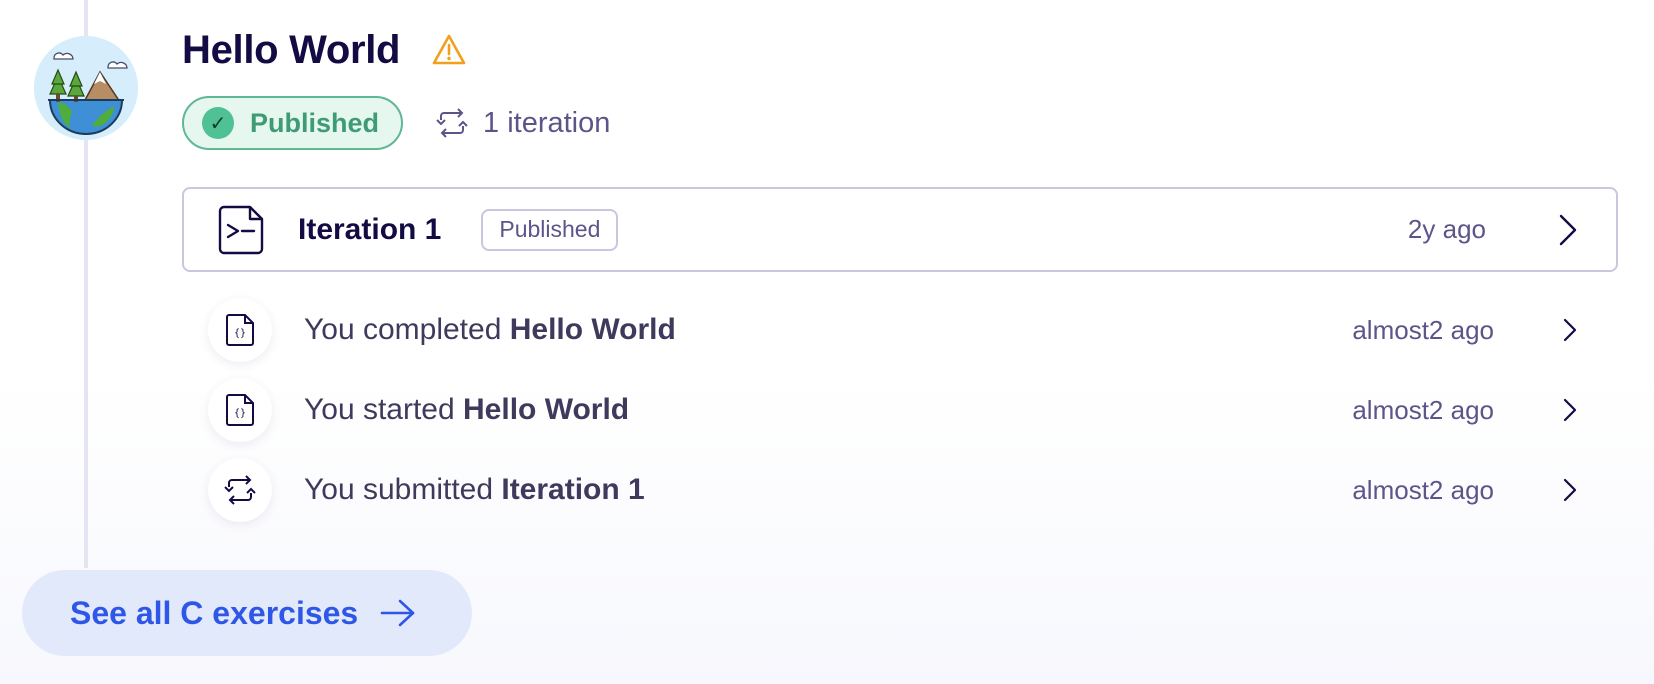 The height and width of the screenshot is (684, 1654). Describe the element at coordinates (449, 50) in the screenshot. I see `warning-icon` at that location.